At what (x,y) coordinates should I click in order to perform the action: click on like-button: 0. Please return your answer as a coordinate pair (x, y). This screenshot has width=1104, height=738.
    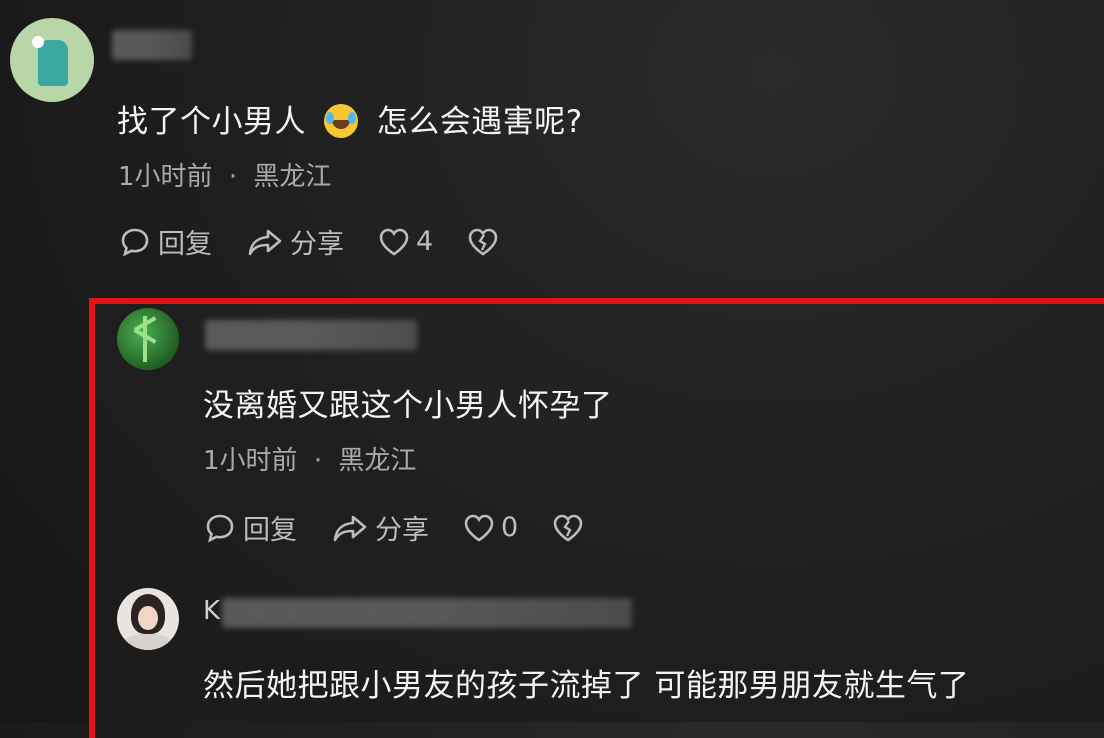
    Looking at the image, I should click on (490, 527).